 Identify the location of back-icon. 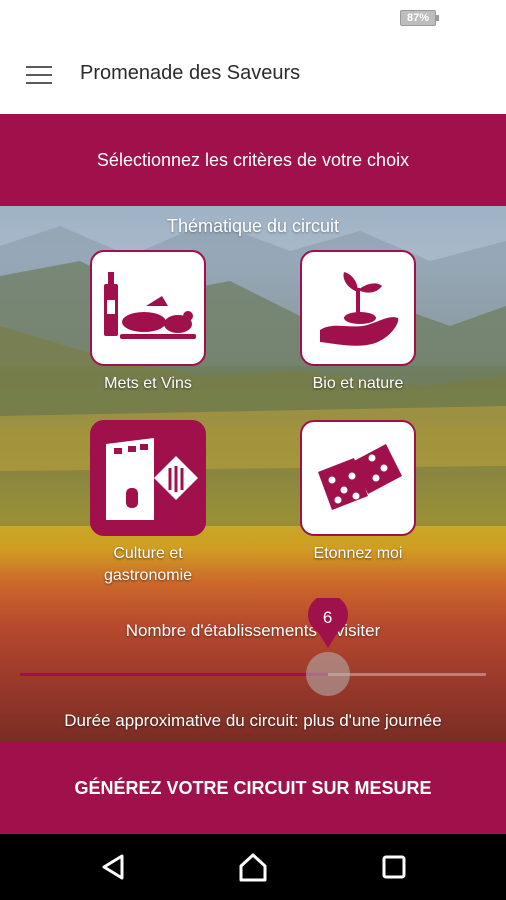
(114, 867).